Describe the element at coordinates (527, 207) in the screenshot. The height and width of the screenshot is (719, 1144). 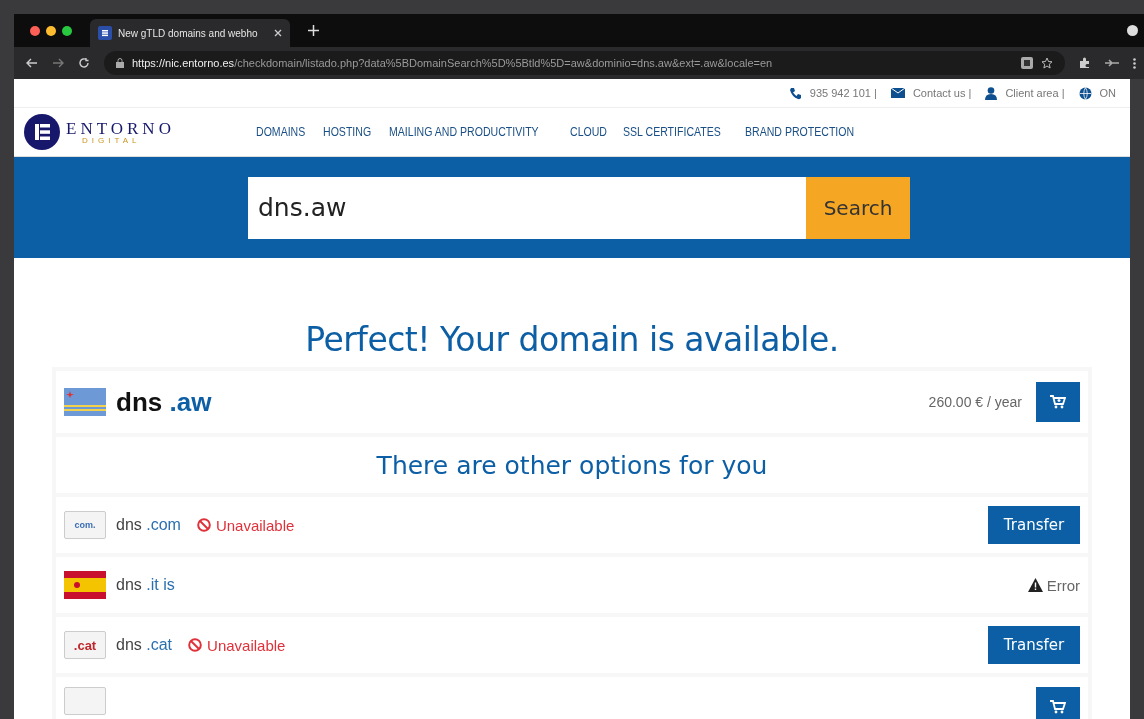
I see `search-field: dns.aw` at that location.